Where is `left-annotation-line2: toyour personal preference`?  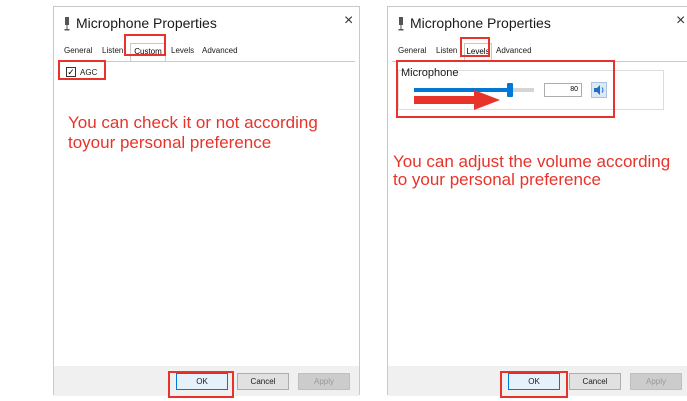 left-annotation-line2: toyour personal preference is located at coordinates (170, 142).